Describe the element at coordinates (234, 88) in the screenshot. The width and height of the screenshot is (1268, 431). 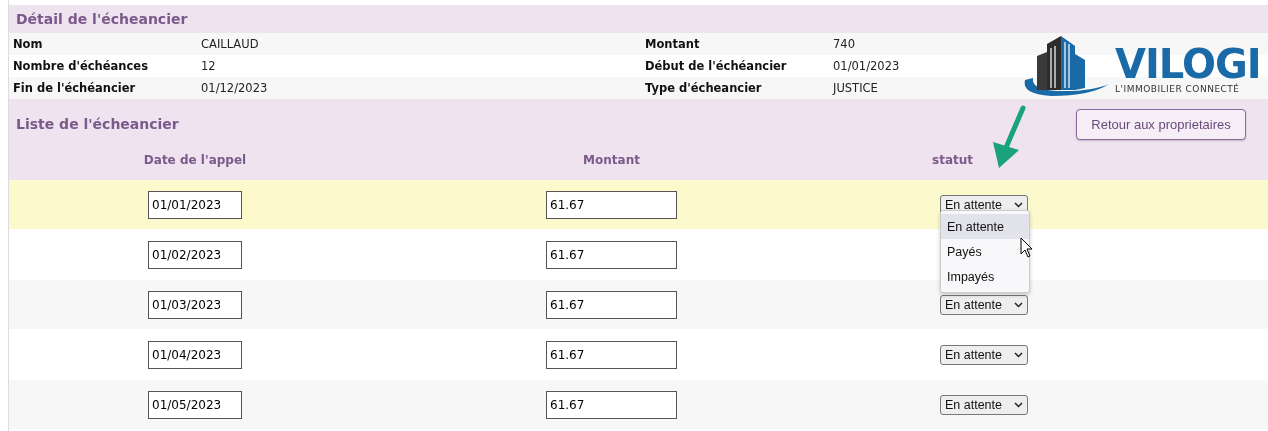
I see `field-value: 01/12/2023` at that location.